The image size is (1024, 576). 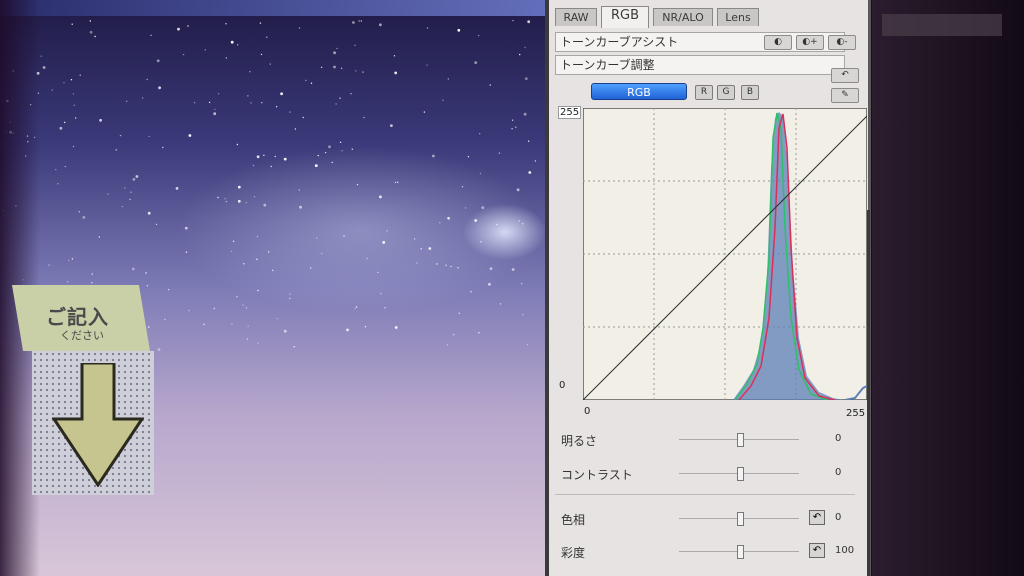 I want to click on tab-lens: Lens, so click(x=738, y=17).